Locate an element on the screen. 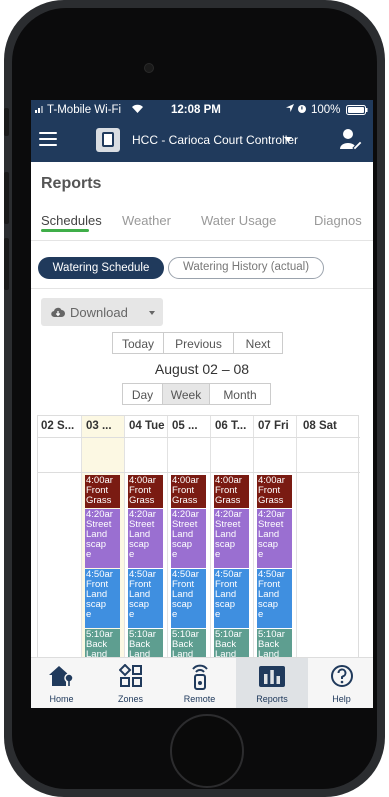  nav-label: Zones is located at coordinates (130, 699).